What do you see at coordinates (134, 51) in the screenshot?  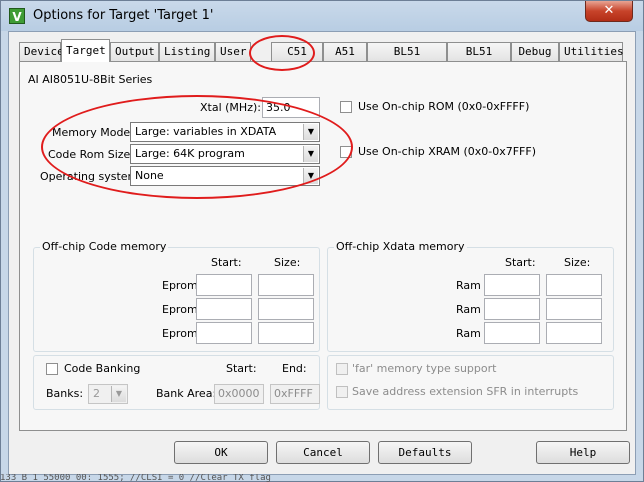 I see `tab-output: Output` at bounding box center [134, 51].